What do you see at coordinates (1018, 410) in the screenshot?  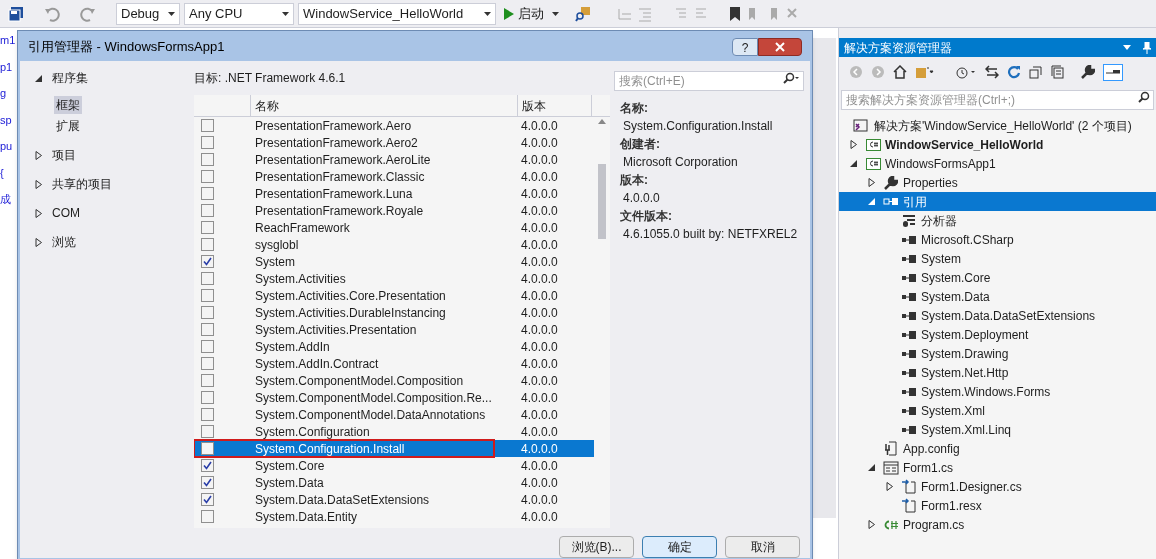 I see `tree-item: System.Xml` at bounding box center [1018, 410].